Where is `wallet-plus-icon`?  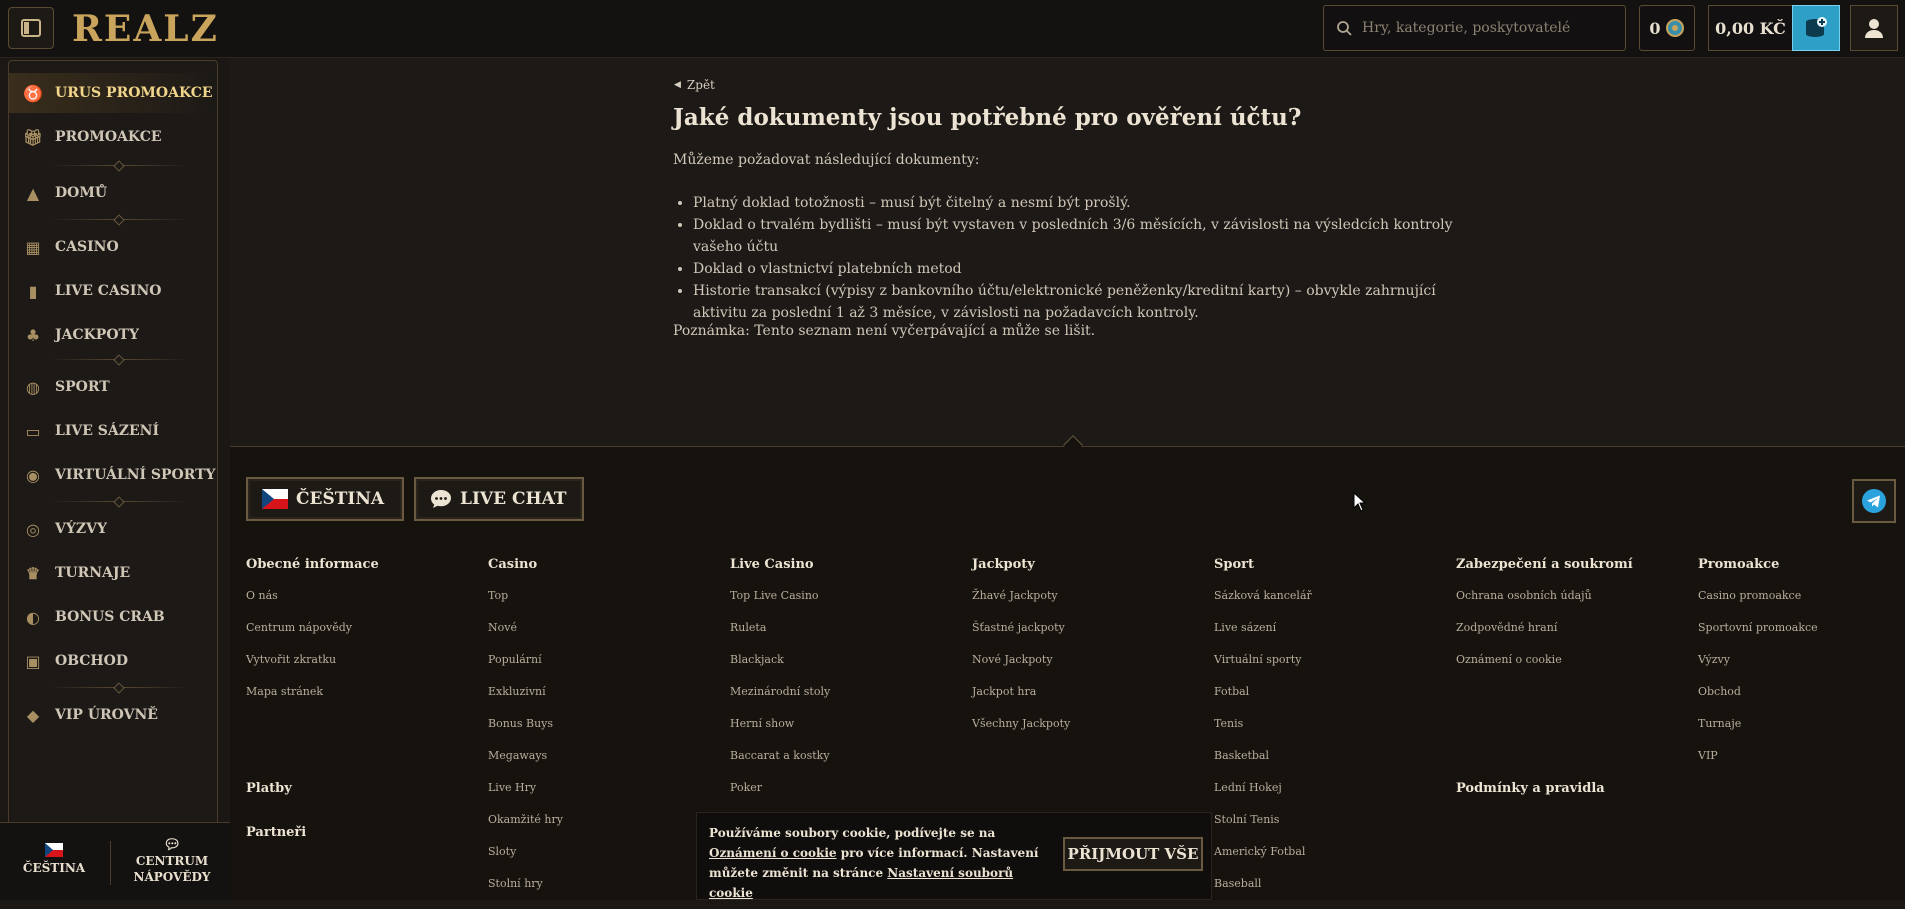 wallet-plus-icon is located at coordinates (1816, 27).